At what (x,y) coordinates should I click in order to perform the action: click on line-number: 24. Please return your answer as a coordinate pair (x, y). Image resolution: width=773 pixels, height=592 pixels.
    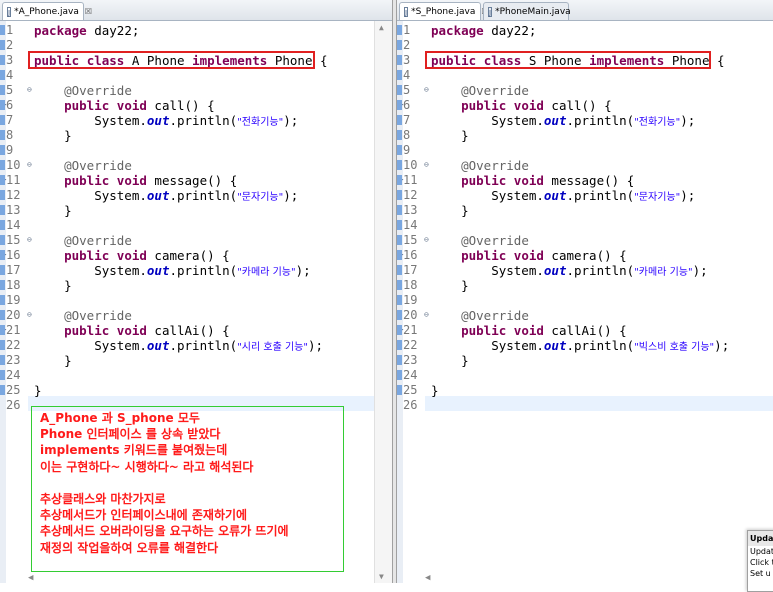
    Looking at the image, I should click on (13, 375).